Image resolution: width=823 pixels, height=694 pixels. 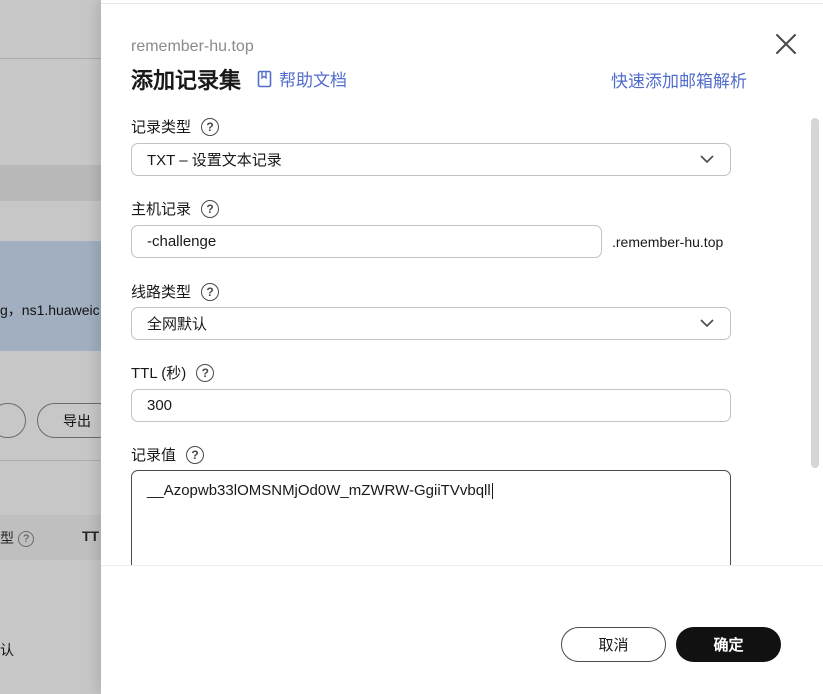 What do you see at coordinates (431, 323) in the screenshot?
I see `line-type-select: 全网默认` at bounding box center [431, 323].